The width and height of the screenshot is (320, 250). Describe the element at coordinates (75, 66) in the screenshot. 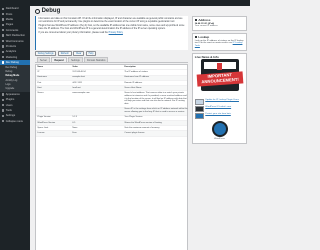

I see `column-header-value: Value` at that location.